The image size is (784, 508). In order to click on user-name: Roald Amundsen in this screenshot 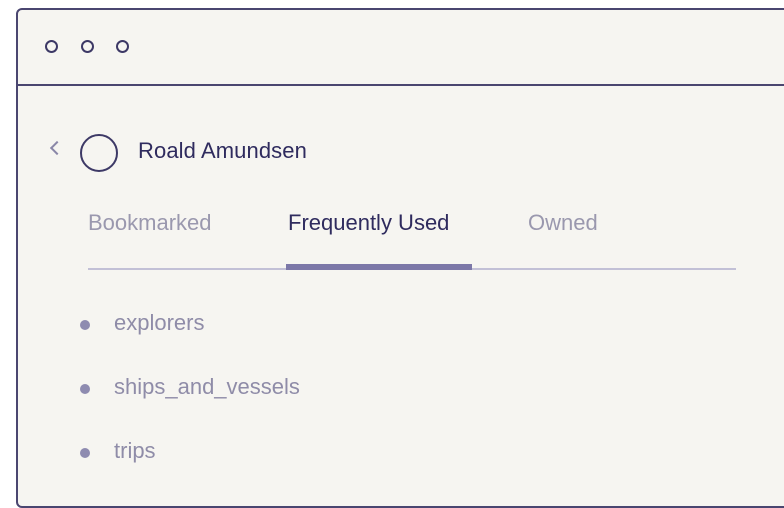, I will do `click(222, 150)`.